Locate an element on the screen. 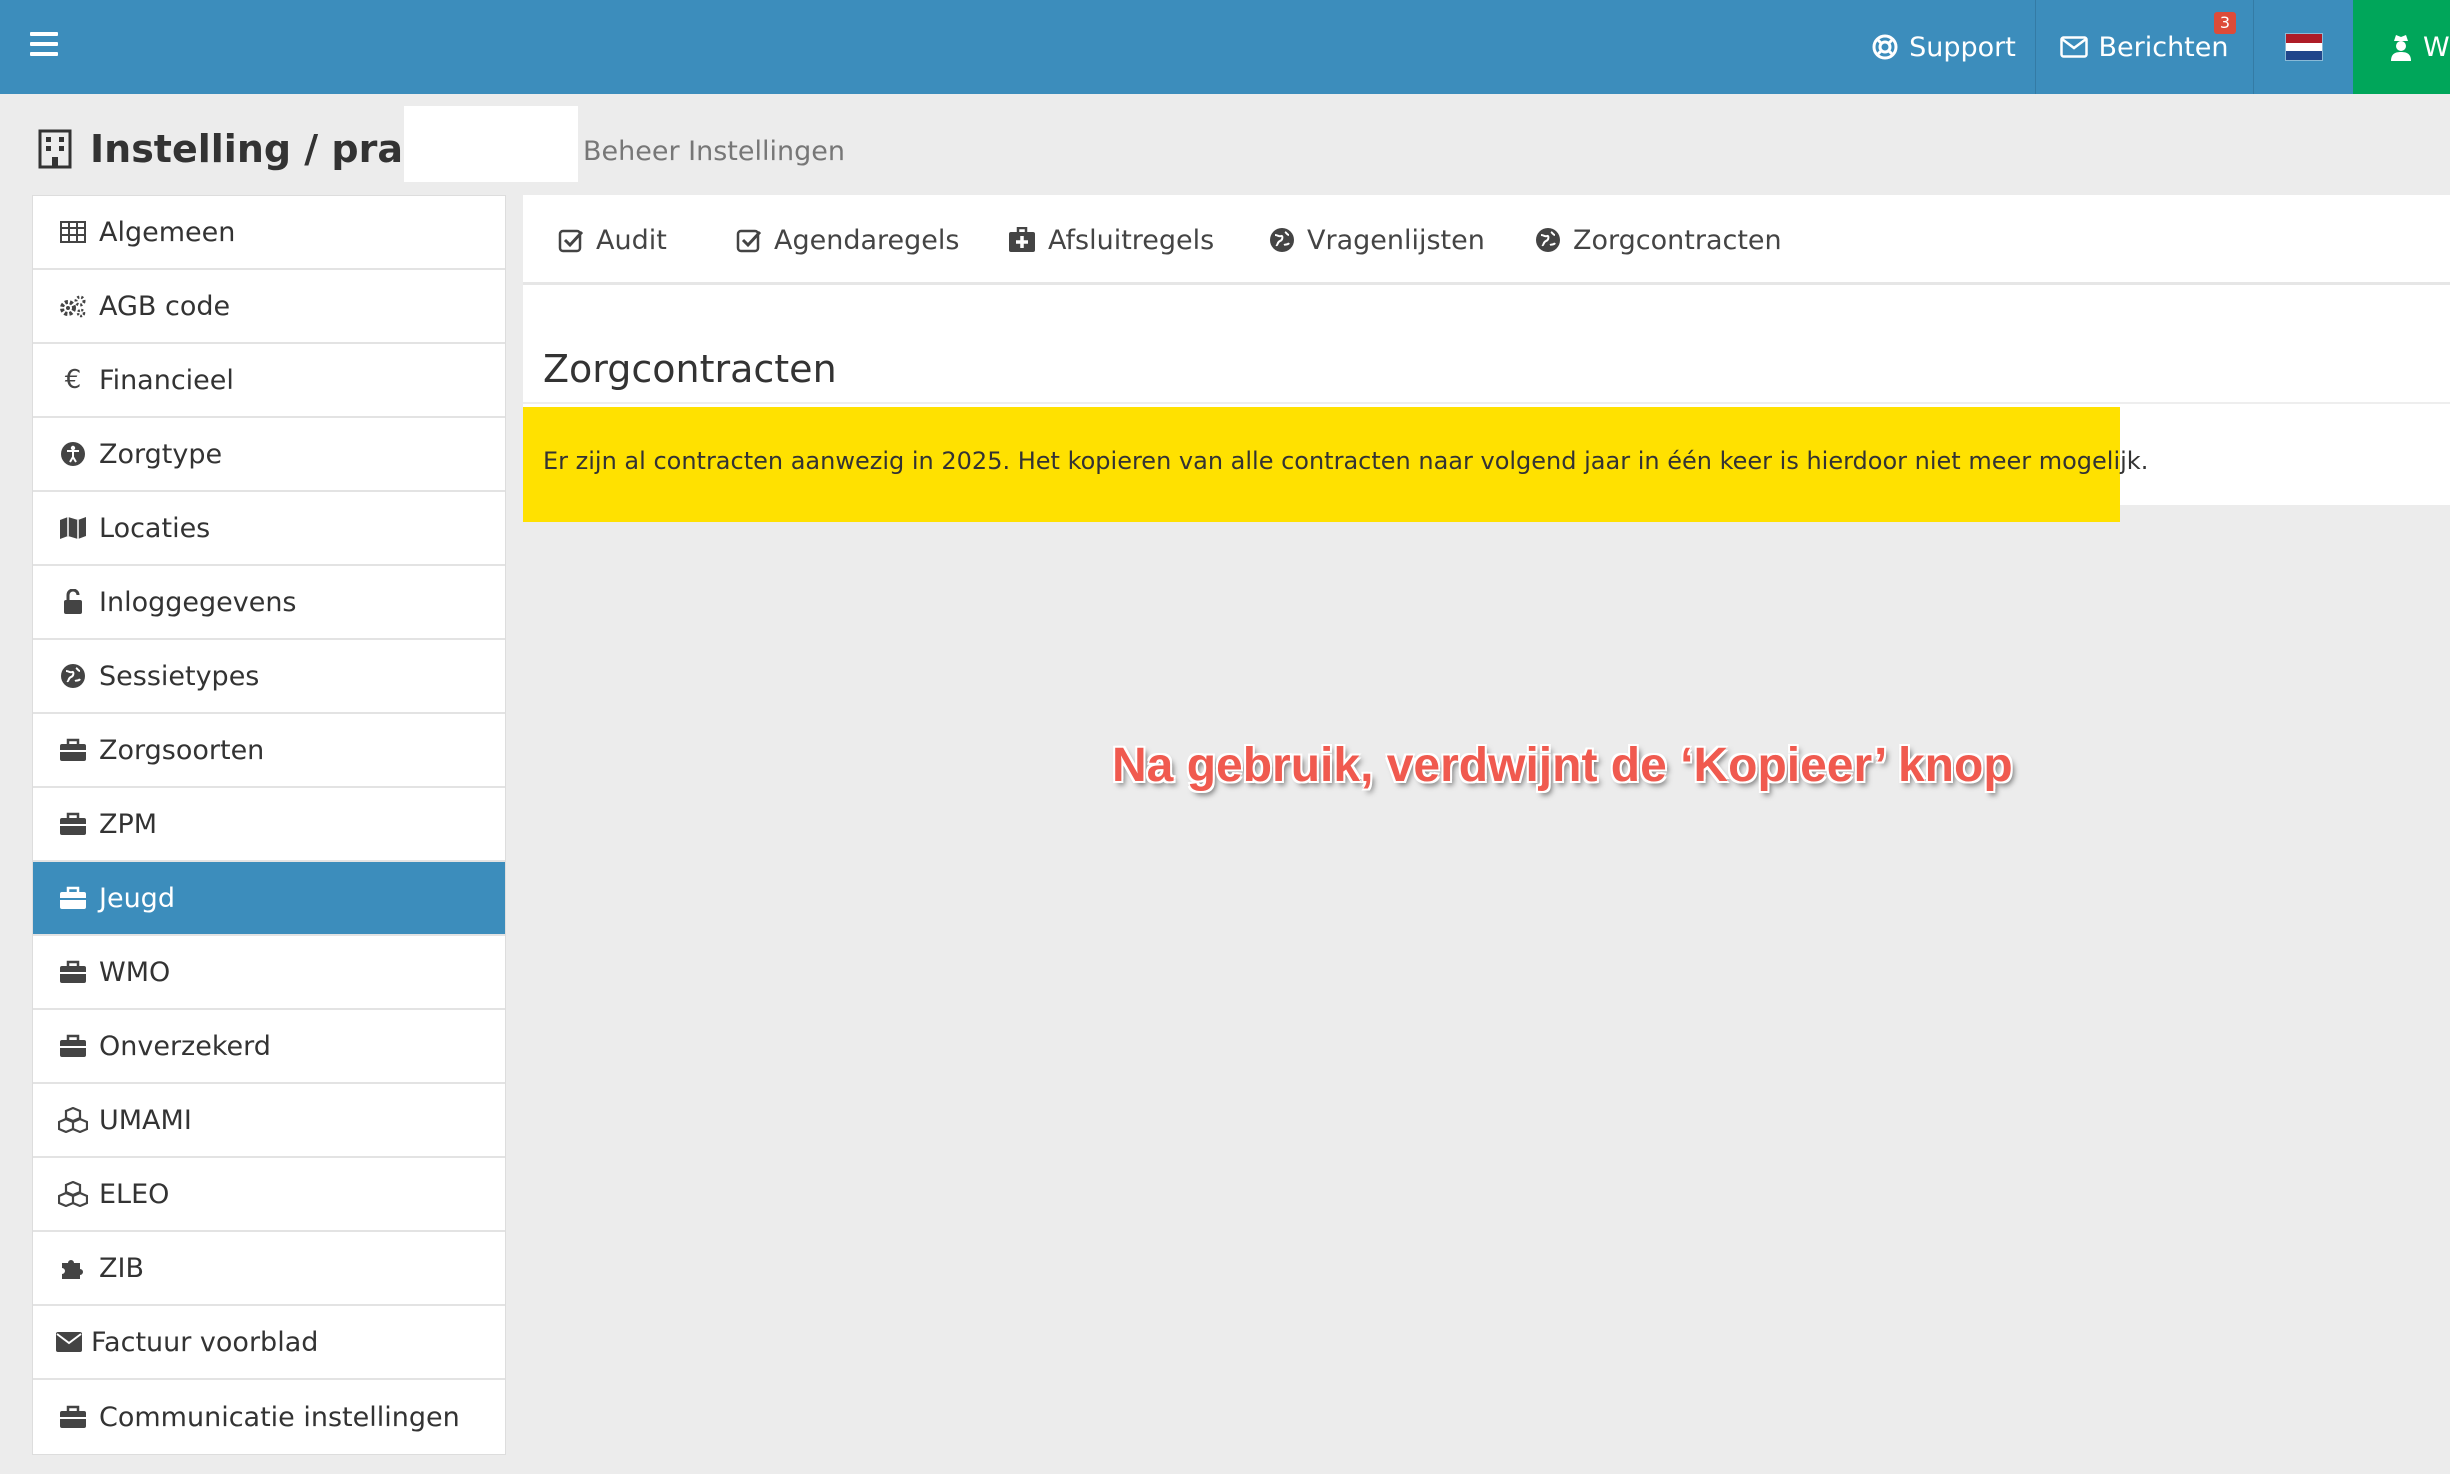  section-title: Zorgcontracten is located at coordinates (690, 369).